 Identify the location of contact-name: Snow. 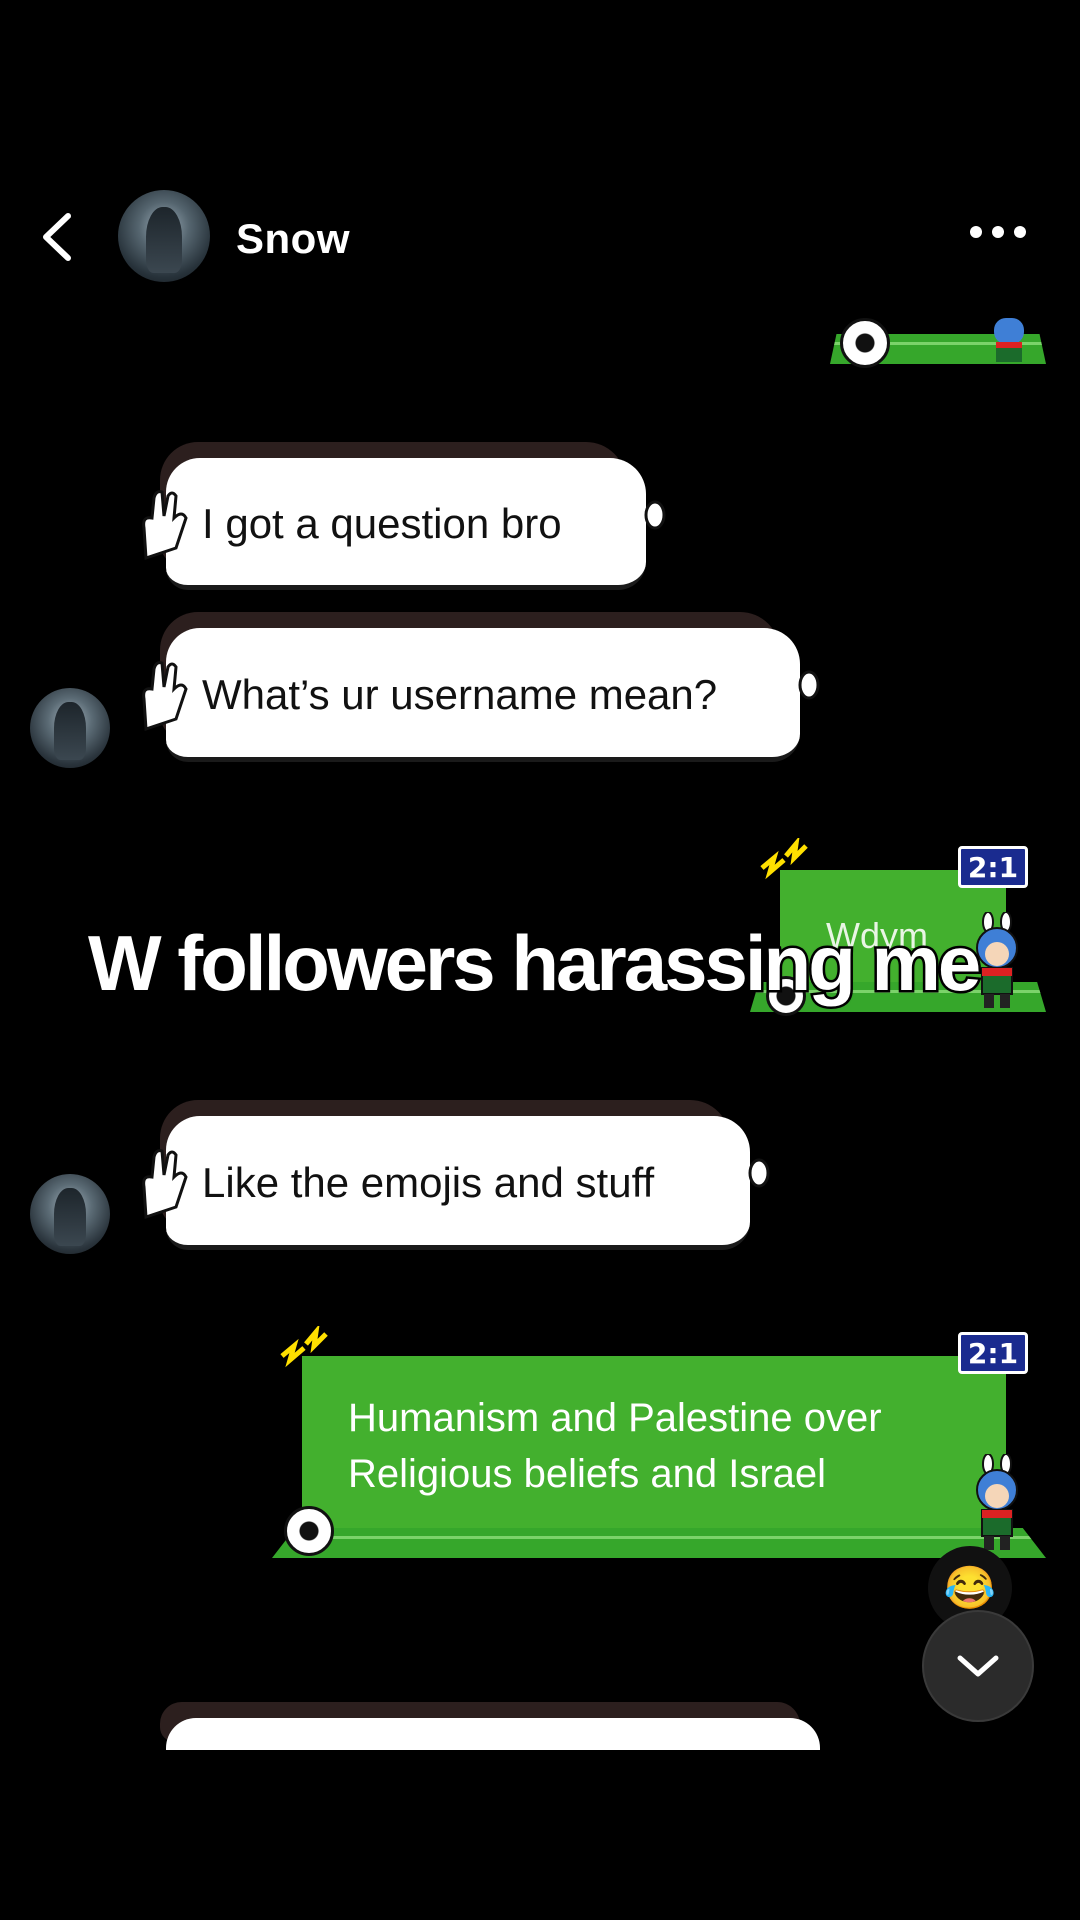
(293, 239).